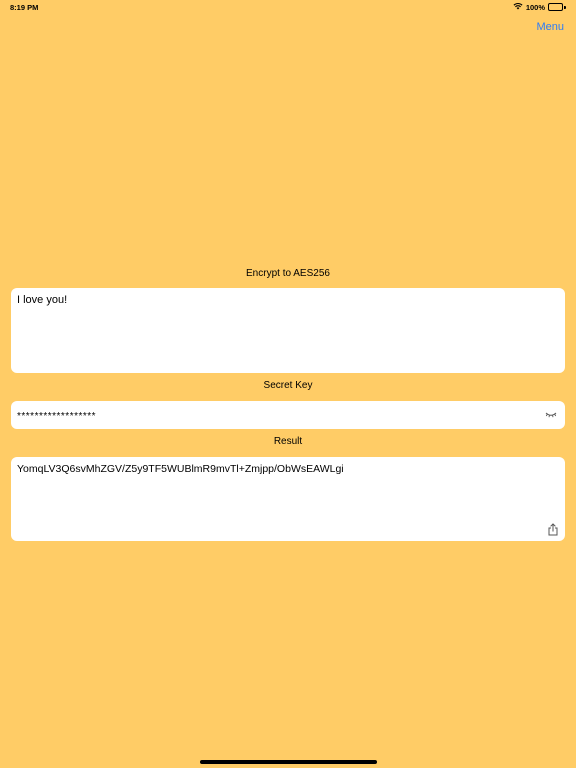 The image size is (576, 768). Describe the element at coordinates (57, 416) in the screenshot. I see `secret-key-value: ******************` at that location.